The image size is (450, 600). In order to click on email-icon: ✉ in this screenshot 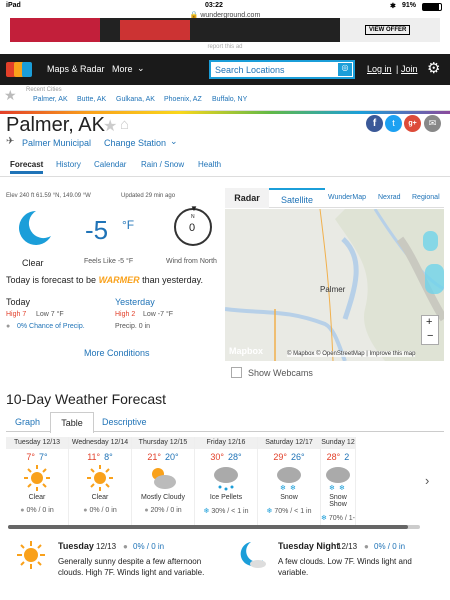, I will do `click(432, 123)`.